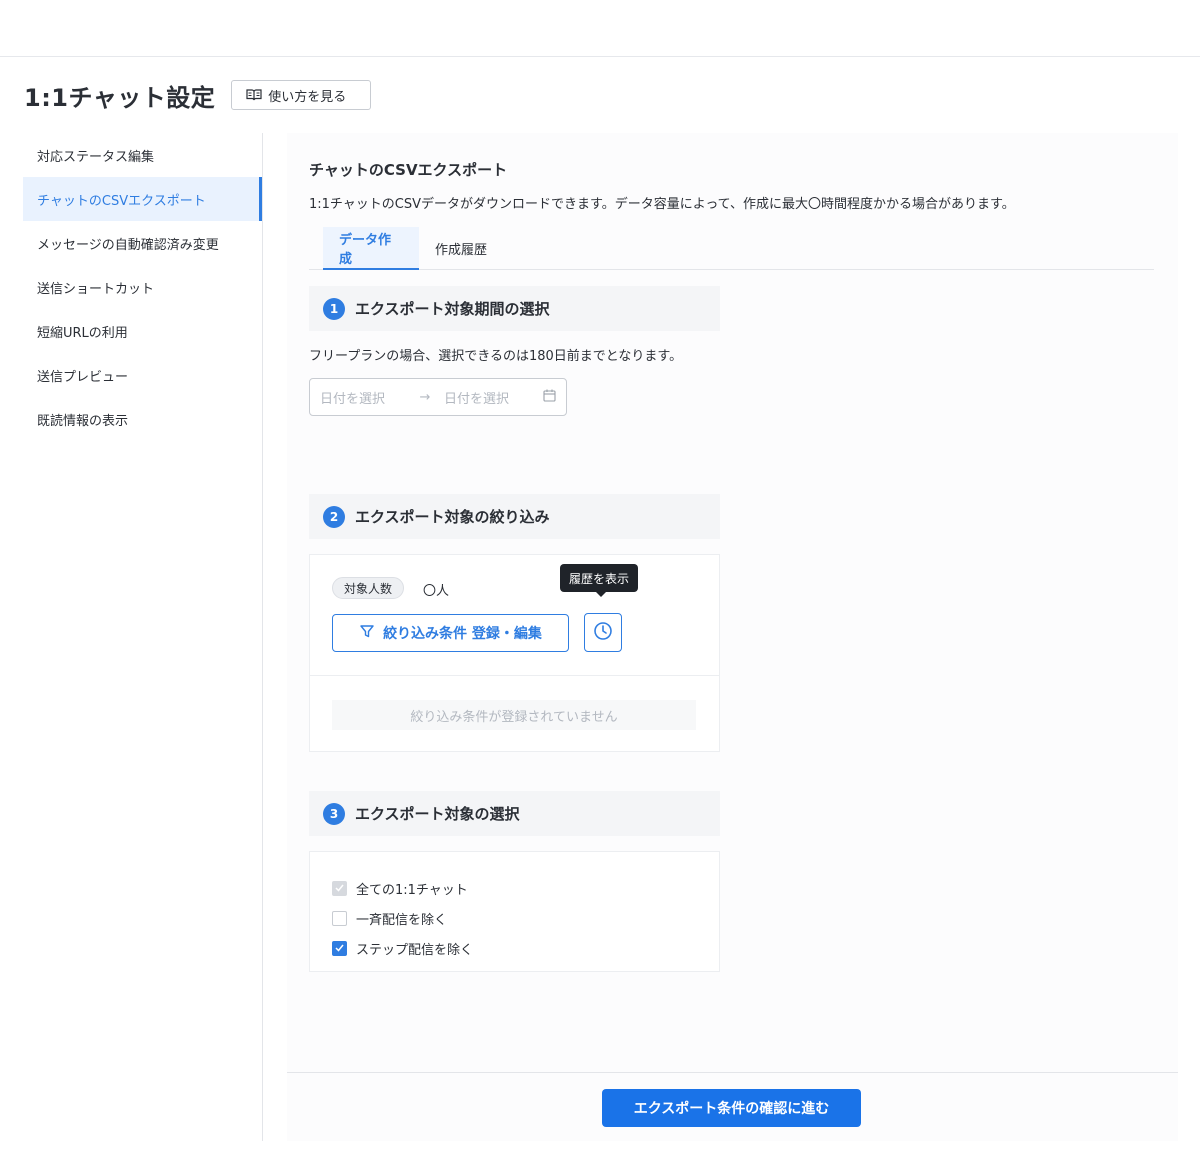 The height and width of the screenshot is (1164, 1200). I want to click on filter-icon, so click(367, 633).